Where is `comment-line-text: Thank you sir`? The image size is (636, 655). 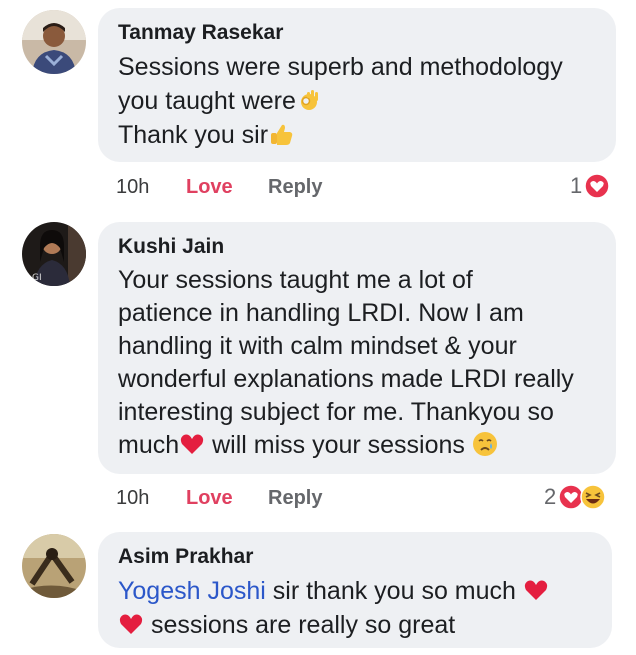
comment-line-text: Thank you sir is located at coordinates (193, 135).